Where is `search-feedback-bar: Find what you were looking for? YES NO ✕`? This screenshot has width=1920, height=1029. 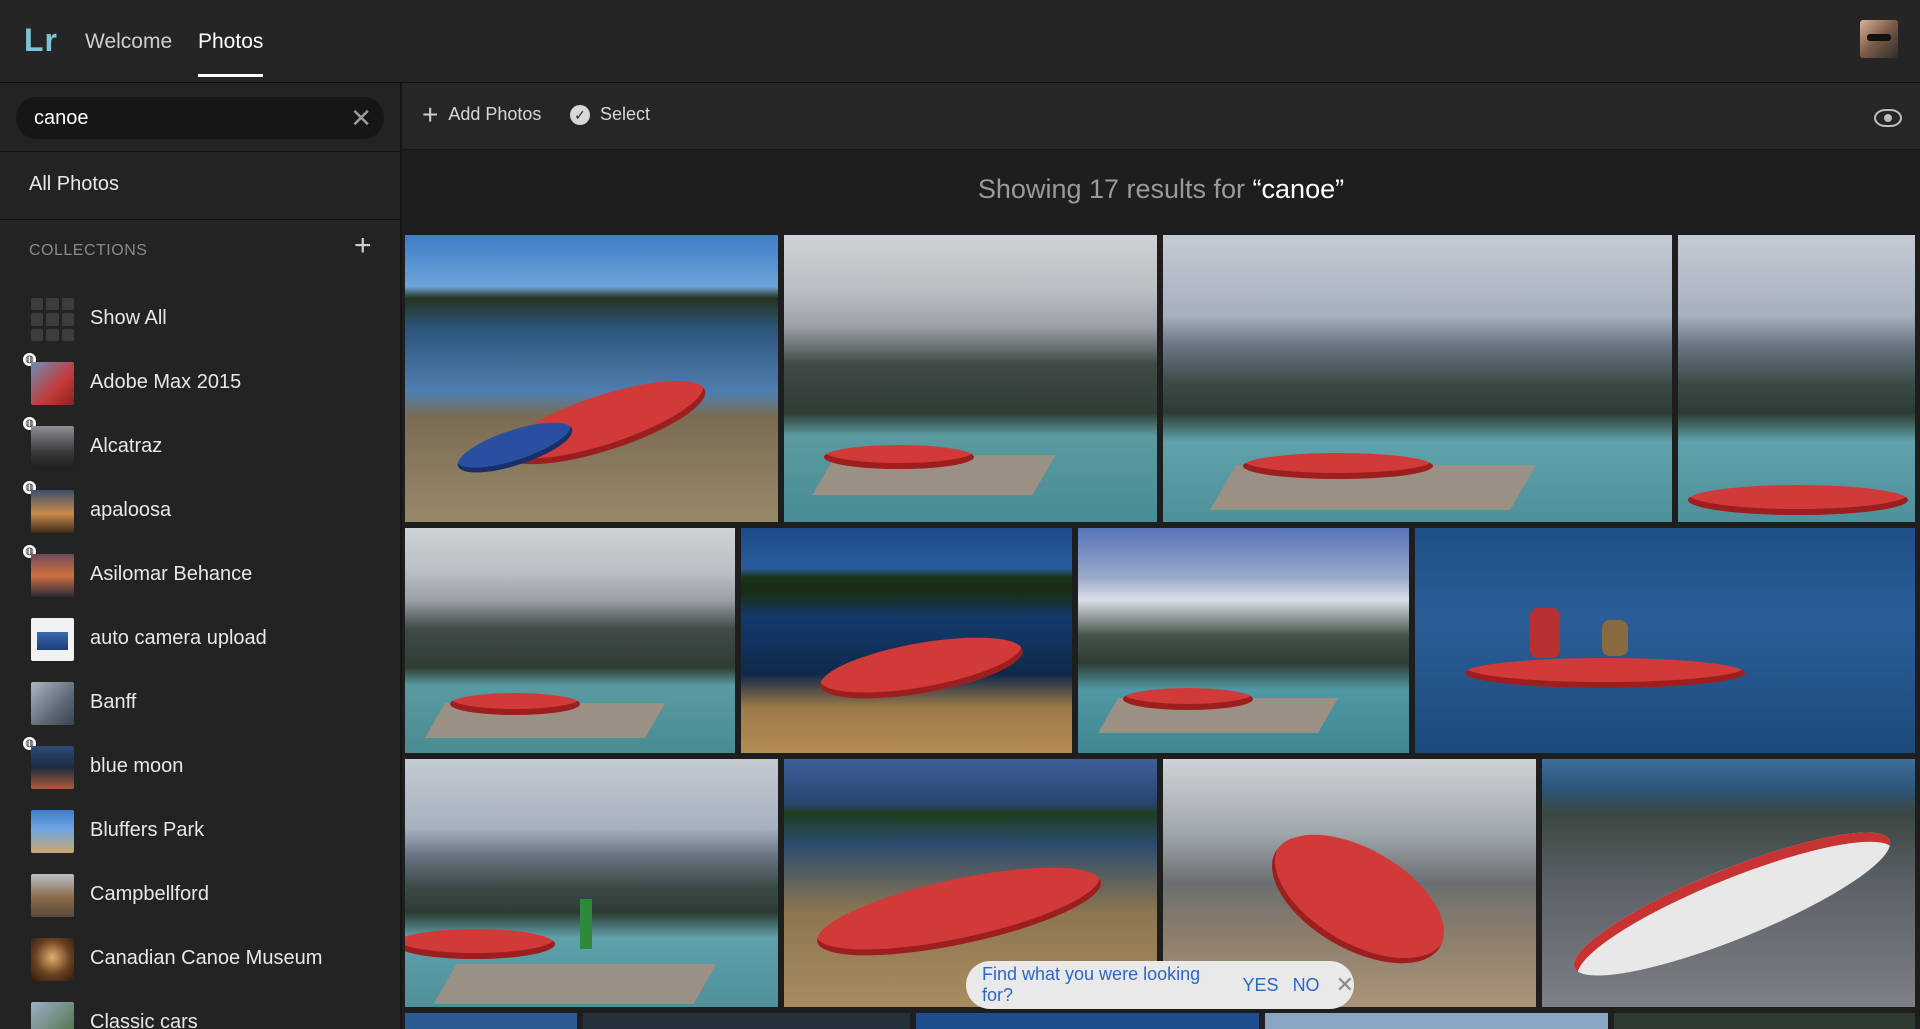 search-feedback-bar: Find what you were looking for? YES NO ✕ is located at coordinates (1160, 985).